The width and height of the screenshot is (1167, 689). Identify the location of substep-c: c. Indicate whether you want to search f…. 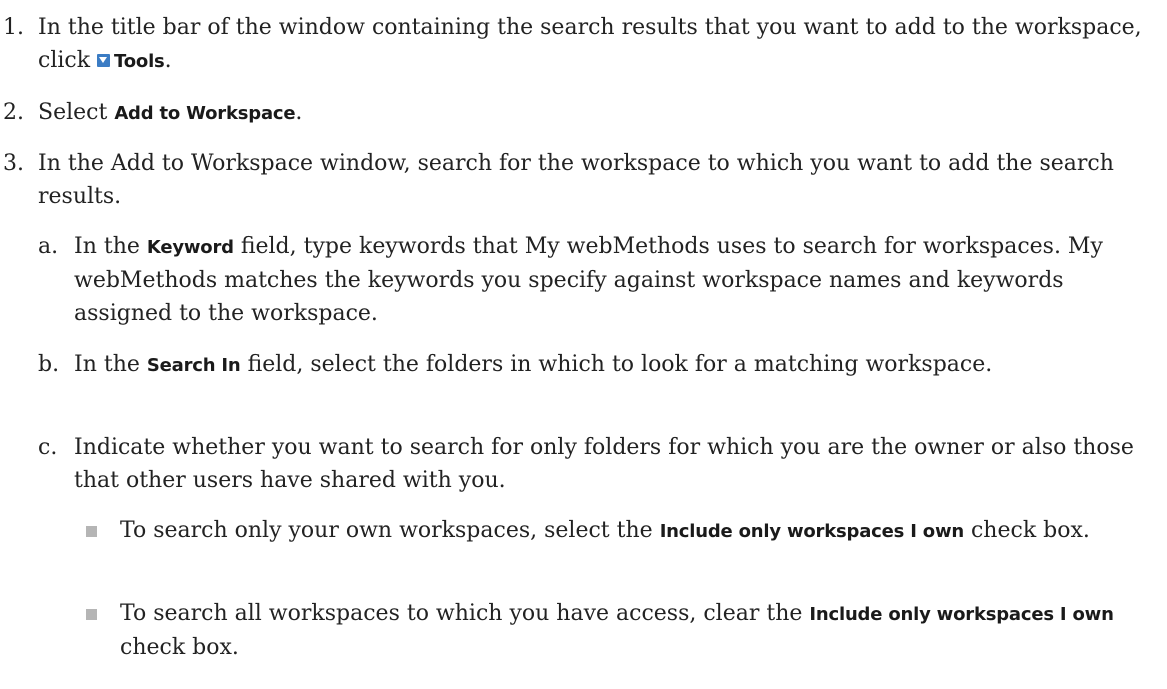
(596, 464).